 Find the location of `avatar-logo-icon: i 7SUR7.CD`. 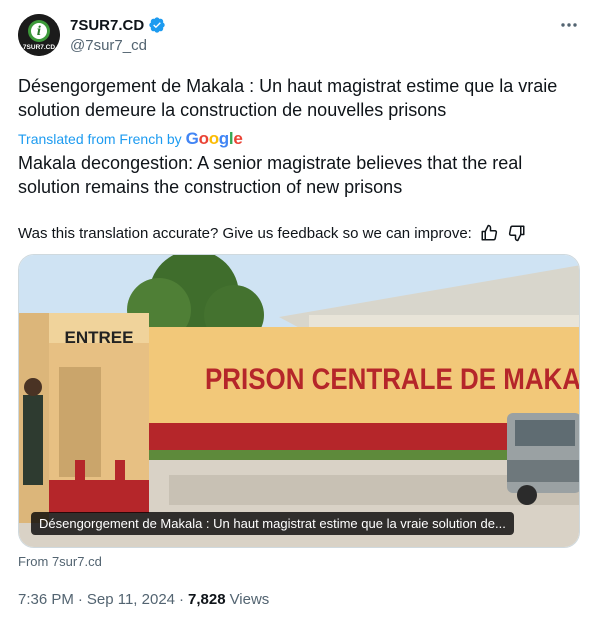

avatar-logo-icon: i 7SUR7.CD is located at coordinates (39, 35).